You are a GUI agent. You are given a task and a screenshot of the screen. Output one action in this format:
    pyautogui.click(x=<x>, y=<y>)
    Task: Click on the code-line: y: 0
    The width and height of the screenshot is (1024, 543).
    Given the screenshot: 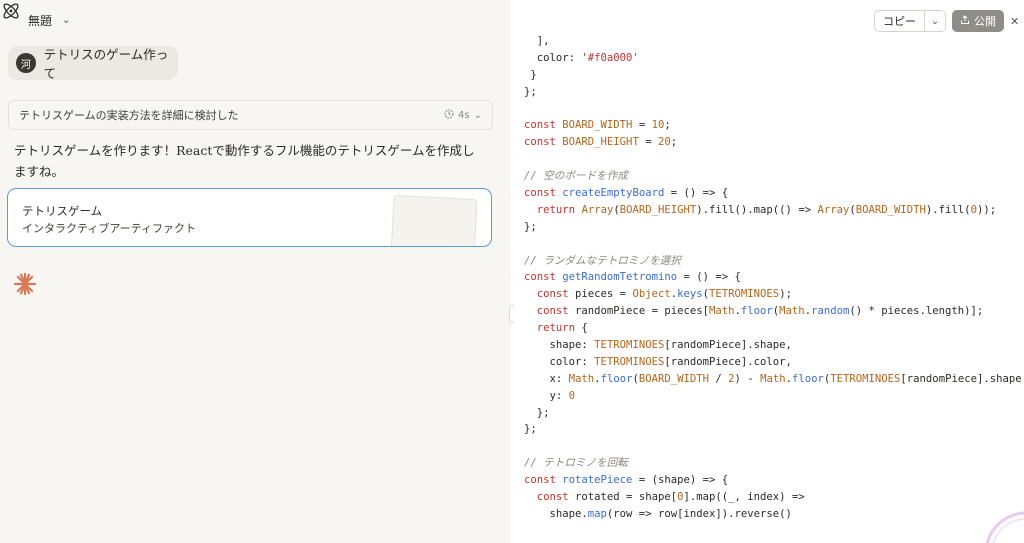 What is the action you would take?
    pyautogui.click(x=550, y=395)
    